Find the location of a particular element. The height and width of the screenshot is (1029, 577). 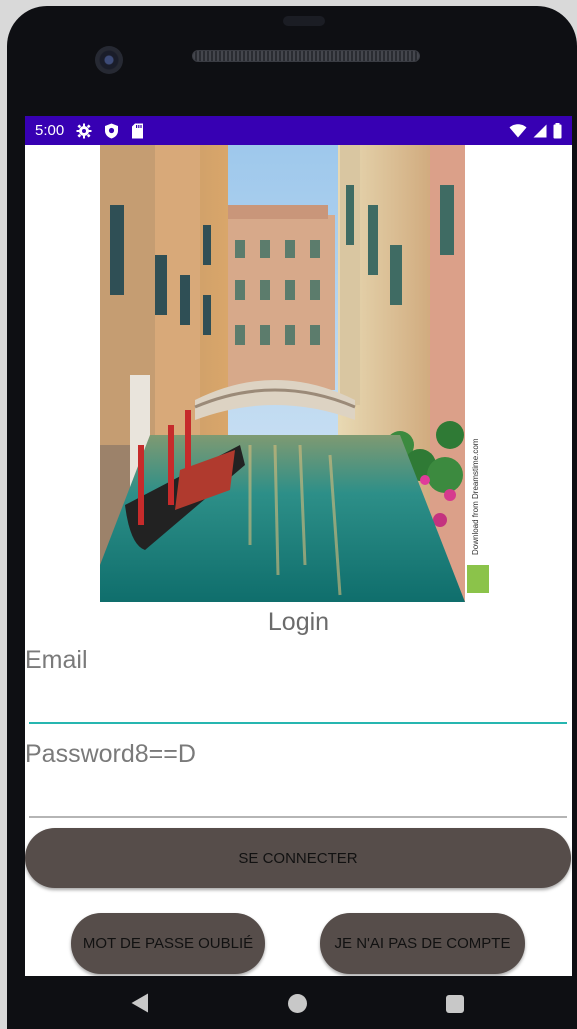

status-bar: 5:00 is located at coordinates (298, 130).